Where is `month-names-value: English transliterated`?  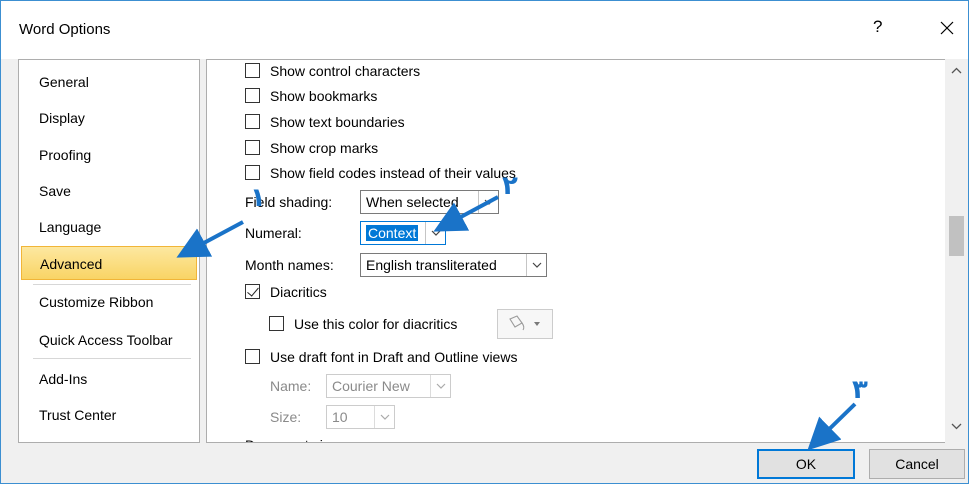
month-names-value: English transliterated is located at coordinates (431, 265).